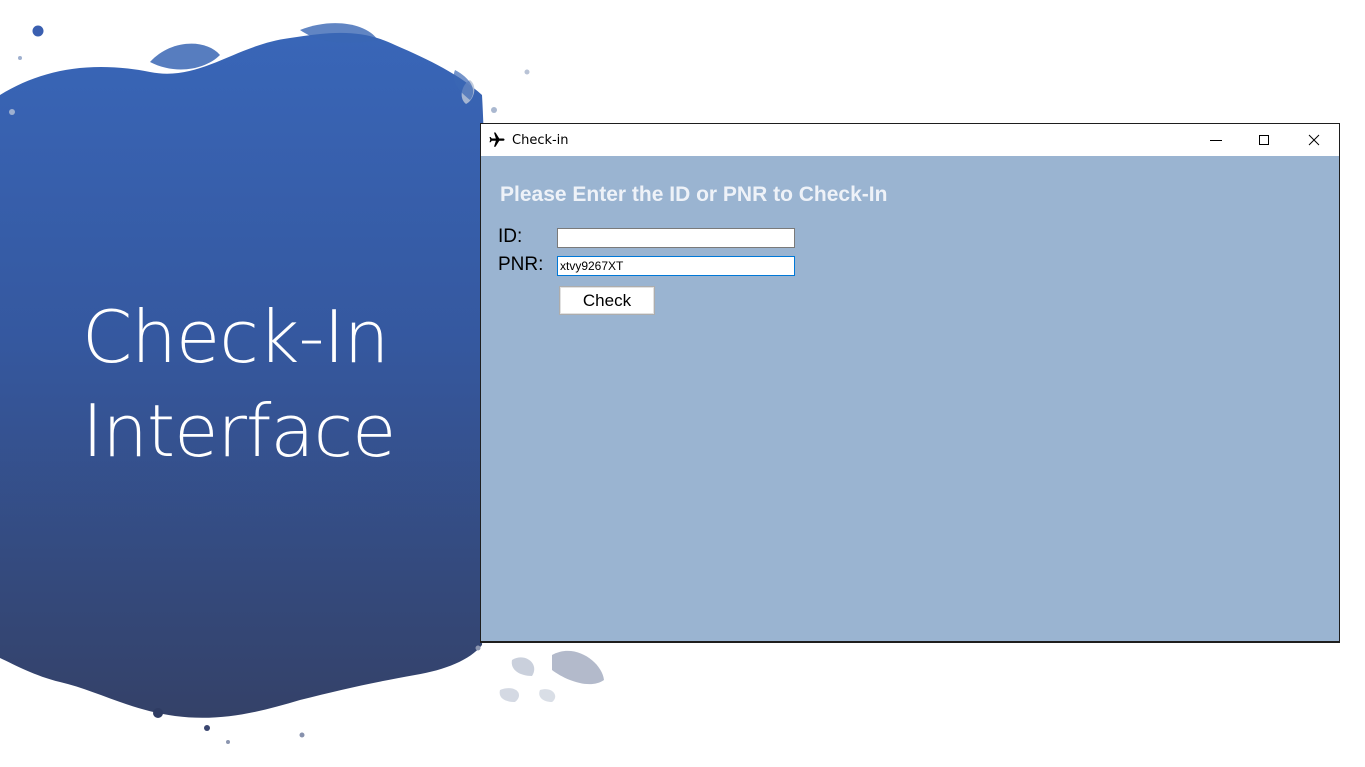  Describe the element at coordinates (694, 194) in the screenshot. I see `check-in-heading: Please Enter the ID or PNR to Check-In` at that location.